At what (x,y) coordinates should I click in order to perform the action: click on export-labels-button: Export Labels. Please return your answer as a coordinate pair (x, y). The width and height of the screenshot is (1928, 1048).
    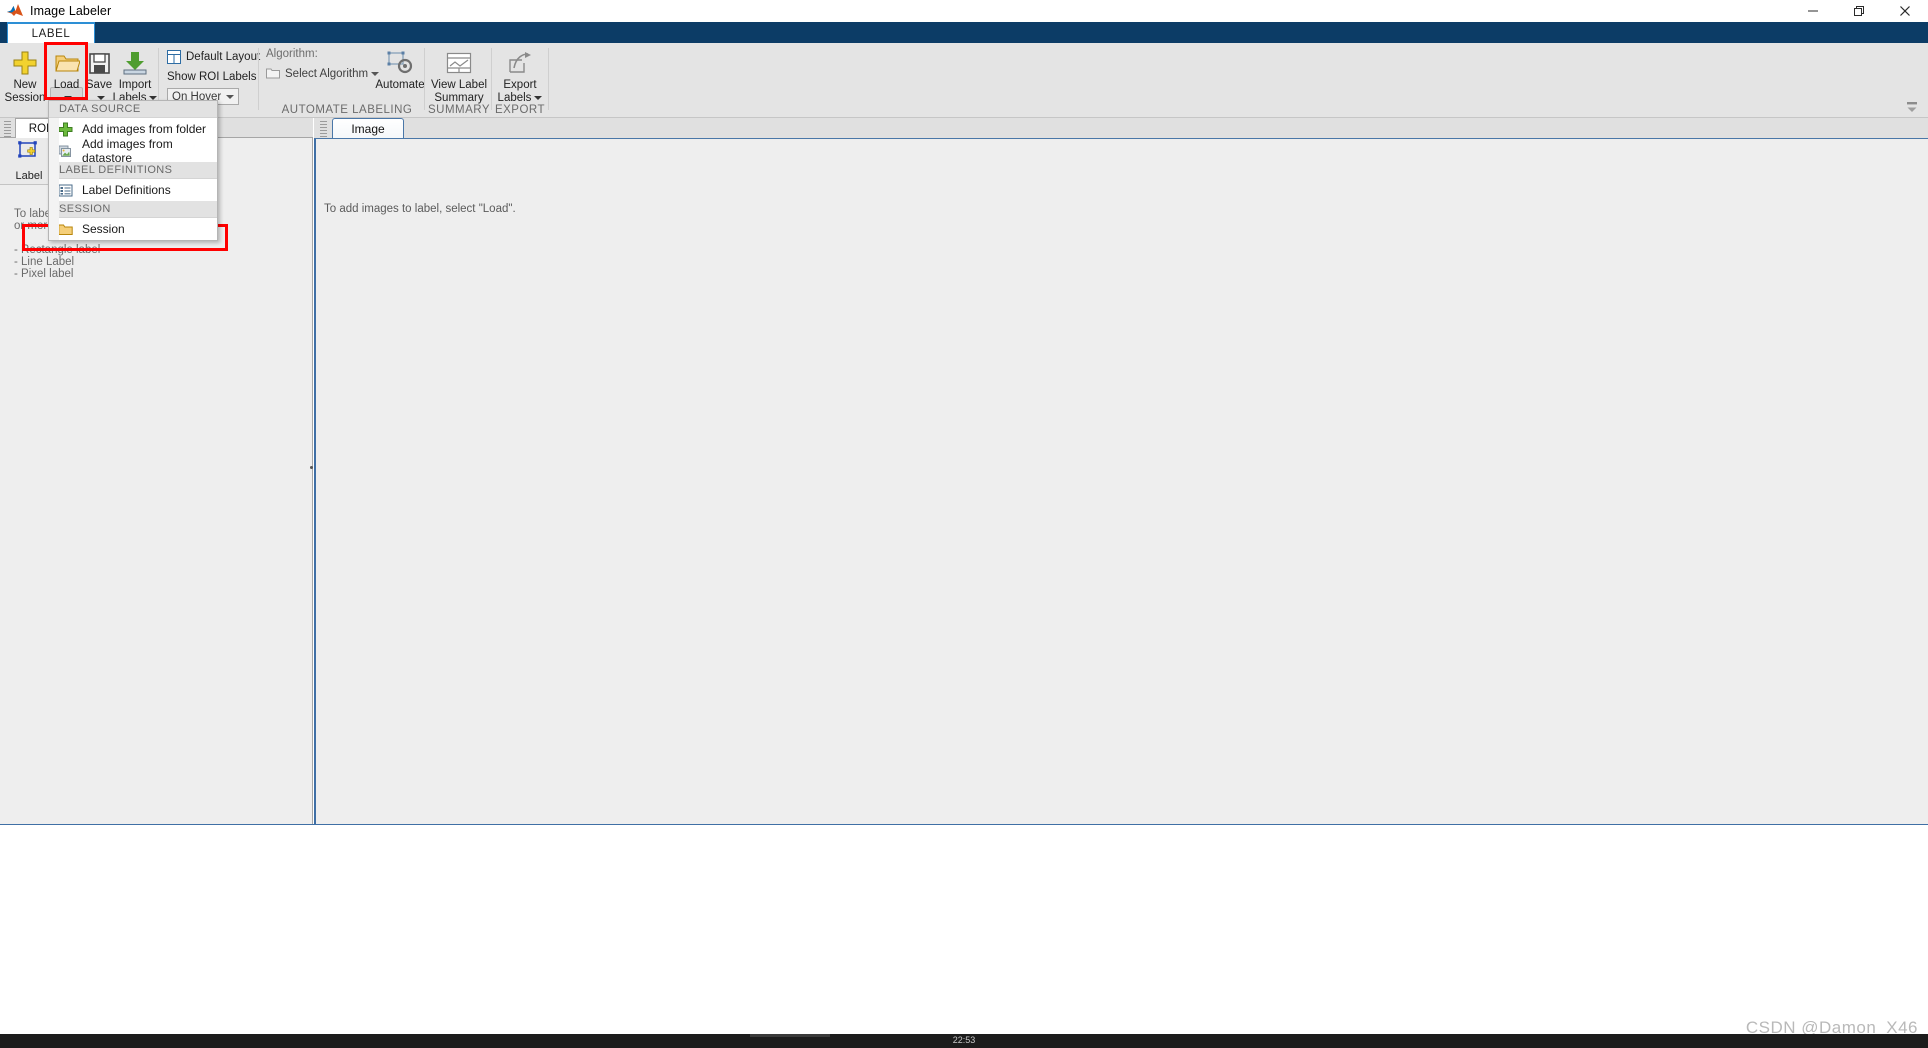
    Looking at the image, I should click on (520, 76).